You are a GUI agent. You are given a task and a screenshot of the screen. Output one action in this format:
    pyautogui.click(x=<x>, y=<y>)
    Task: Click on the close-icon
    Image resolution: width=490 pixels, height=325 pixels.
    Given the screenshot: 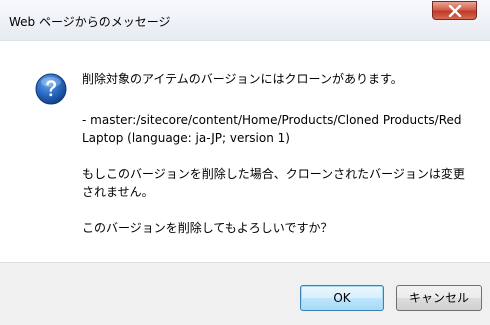 What is the action you would take?
    pyautogui.click(x=455, y=11)
    